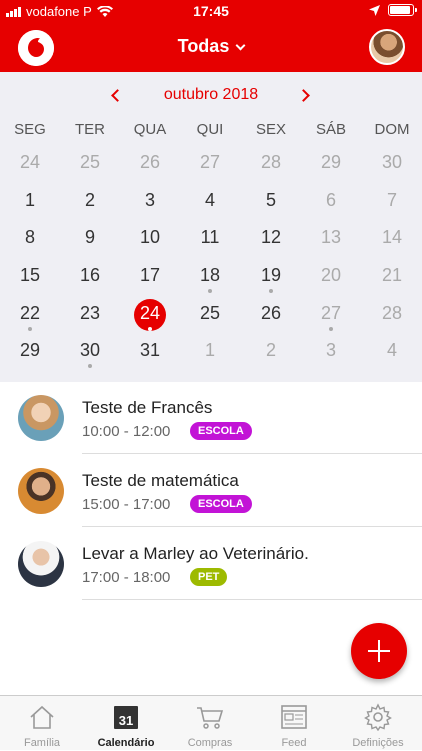 The image size is (422, 751). Describe the element at coordinates (42, 717) in the screenshot. I see `home-icon` at that location.